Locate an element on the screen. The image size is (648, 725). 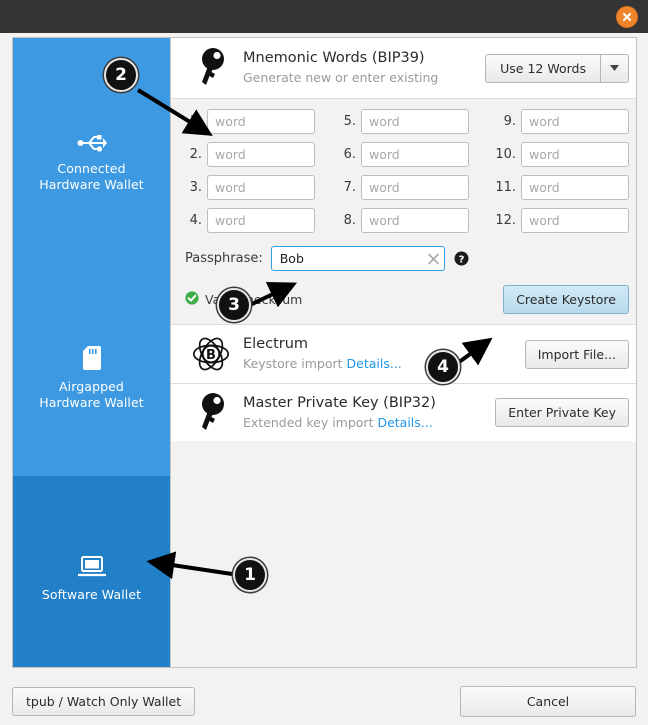
laptop-icon is located at coordinates (91, 569).